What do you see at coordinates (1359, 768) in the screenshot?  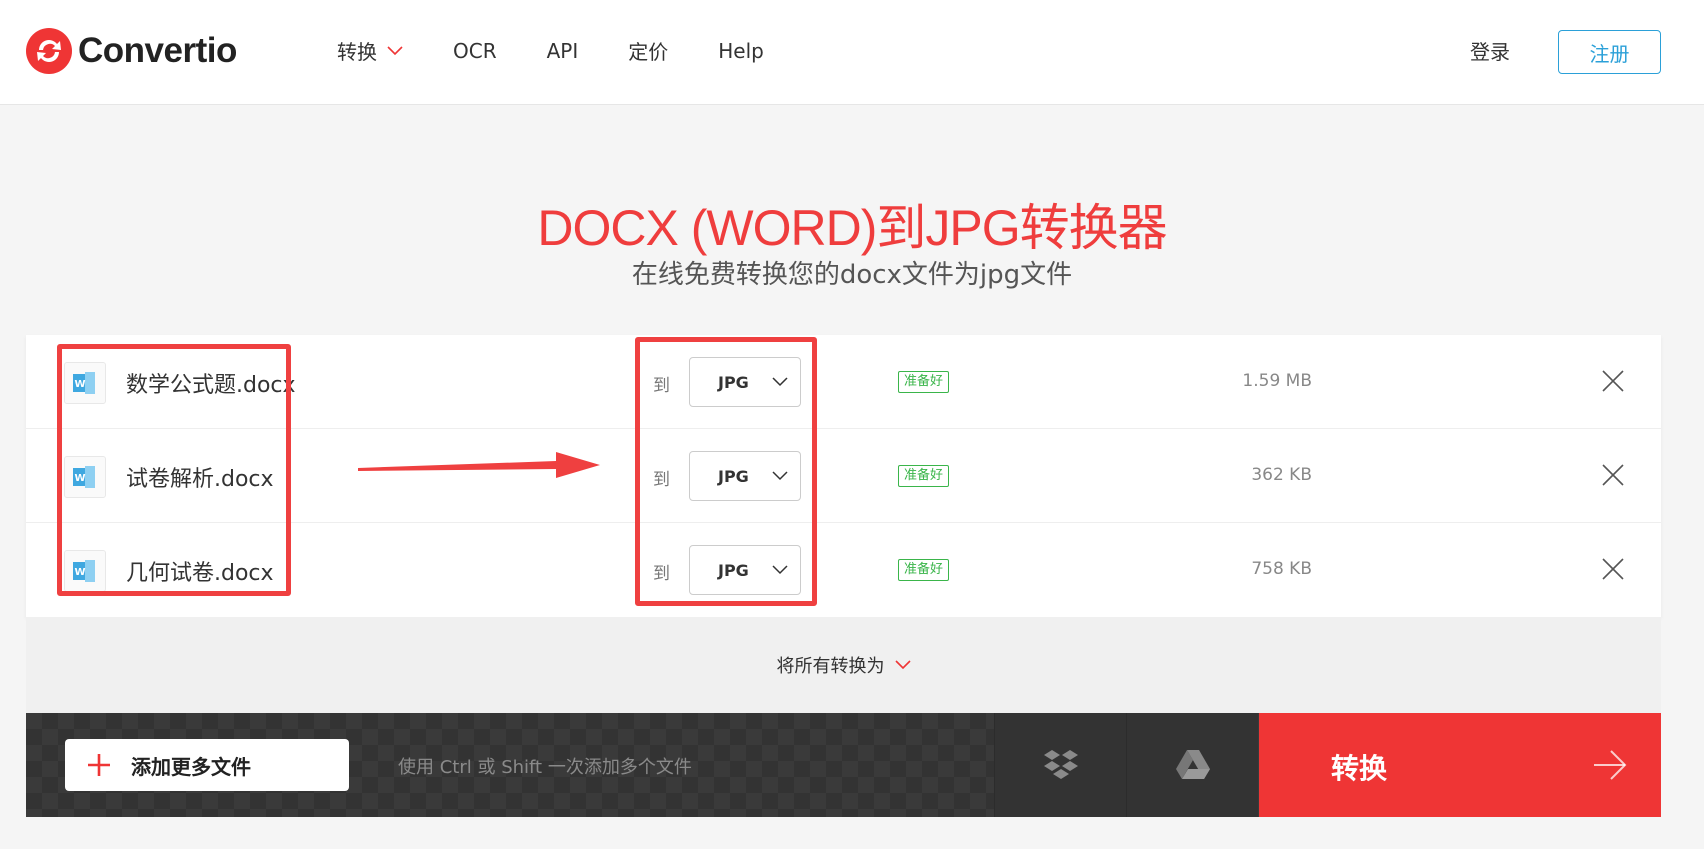 I see `convert-label: 转换` at bounding box center [1359, 768].